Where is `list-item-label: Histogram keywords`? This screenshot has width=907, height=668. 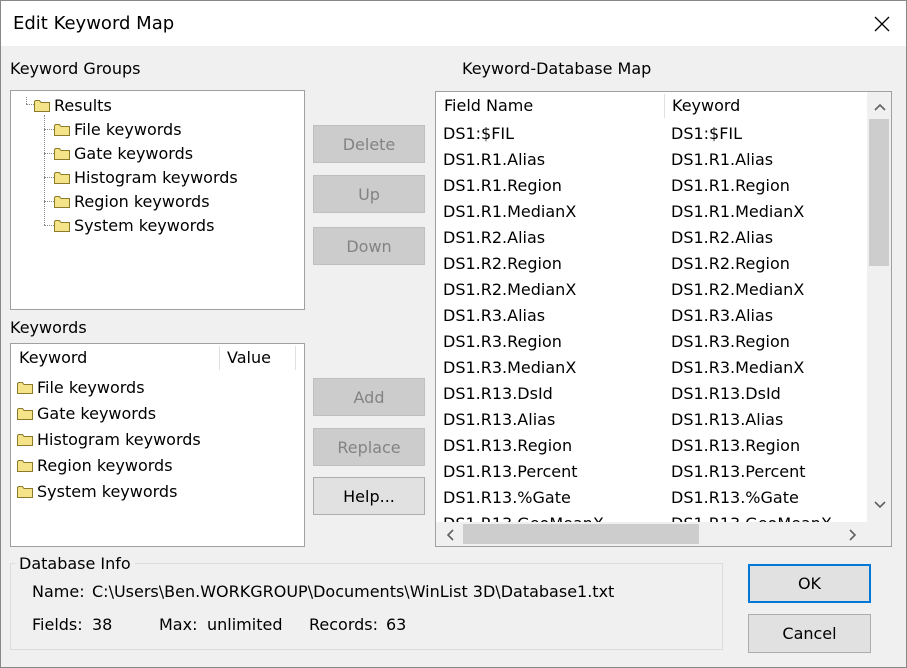
list-item-label: Histogram keywords is located at coordinates (119, 439).